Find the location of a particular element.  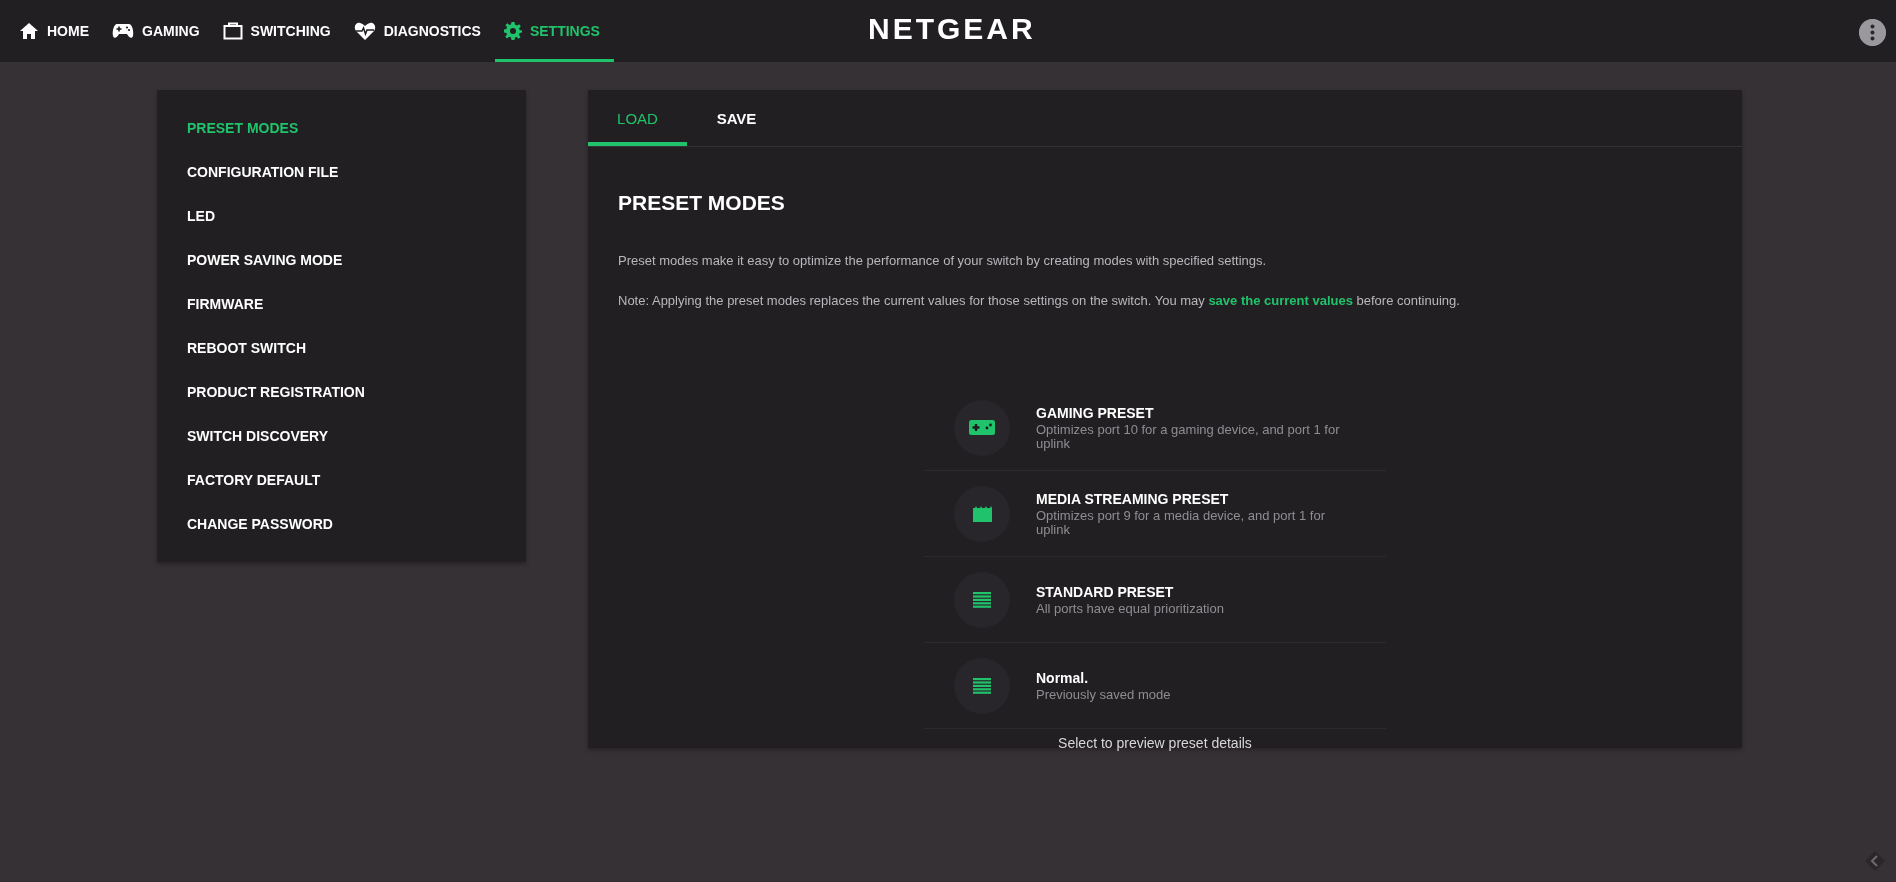

panel-heading: PRESET MODES is located at coordinates (702, 203).